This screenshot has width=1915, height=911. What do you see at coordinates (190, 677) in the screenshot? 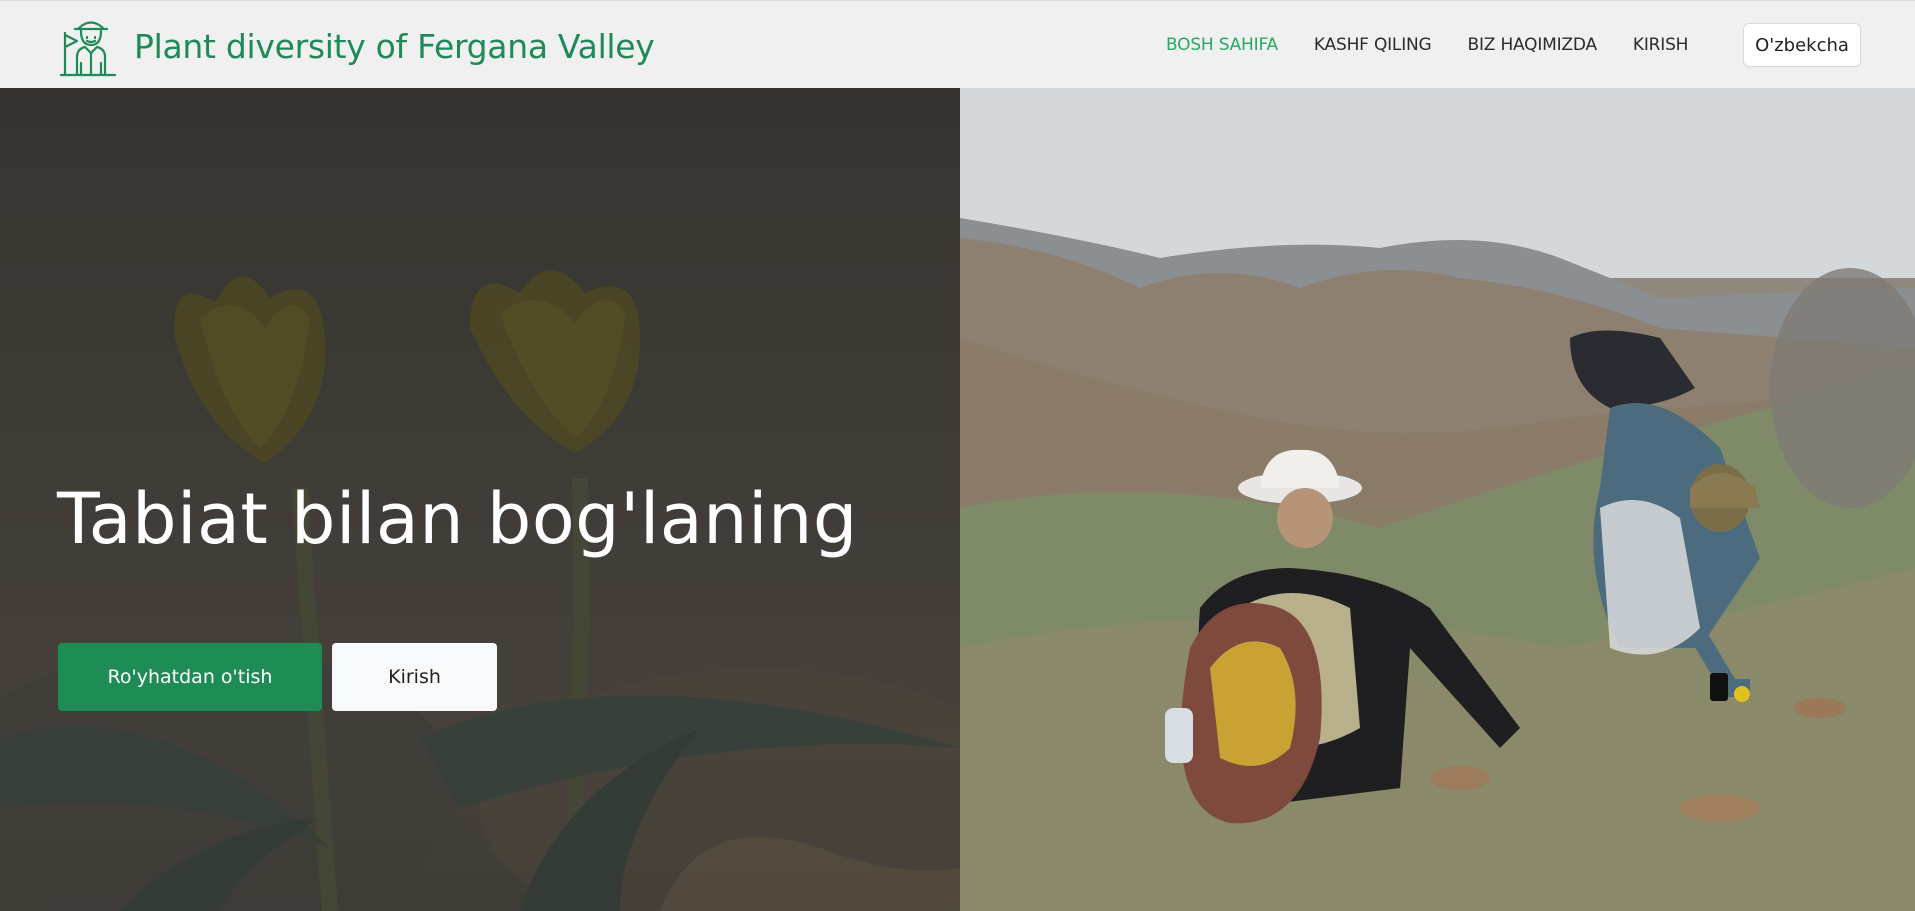
I see `register-button: Ro'yhatdan o'tish` at bounding box center [190, 677].